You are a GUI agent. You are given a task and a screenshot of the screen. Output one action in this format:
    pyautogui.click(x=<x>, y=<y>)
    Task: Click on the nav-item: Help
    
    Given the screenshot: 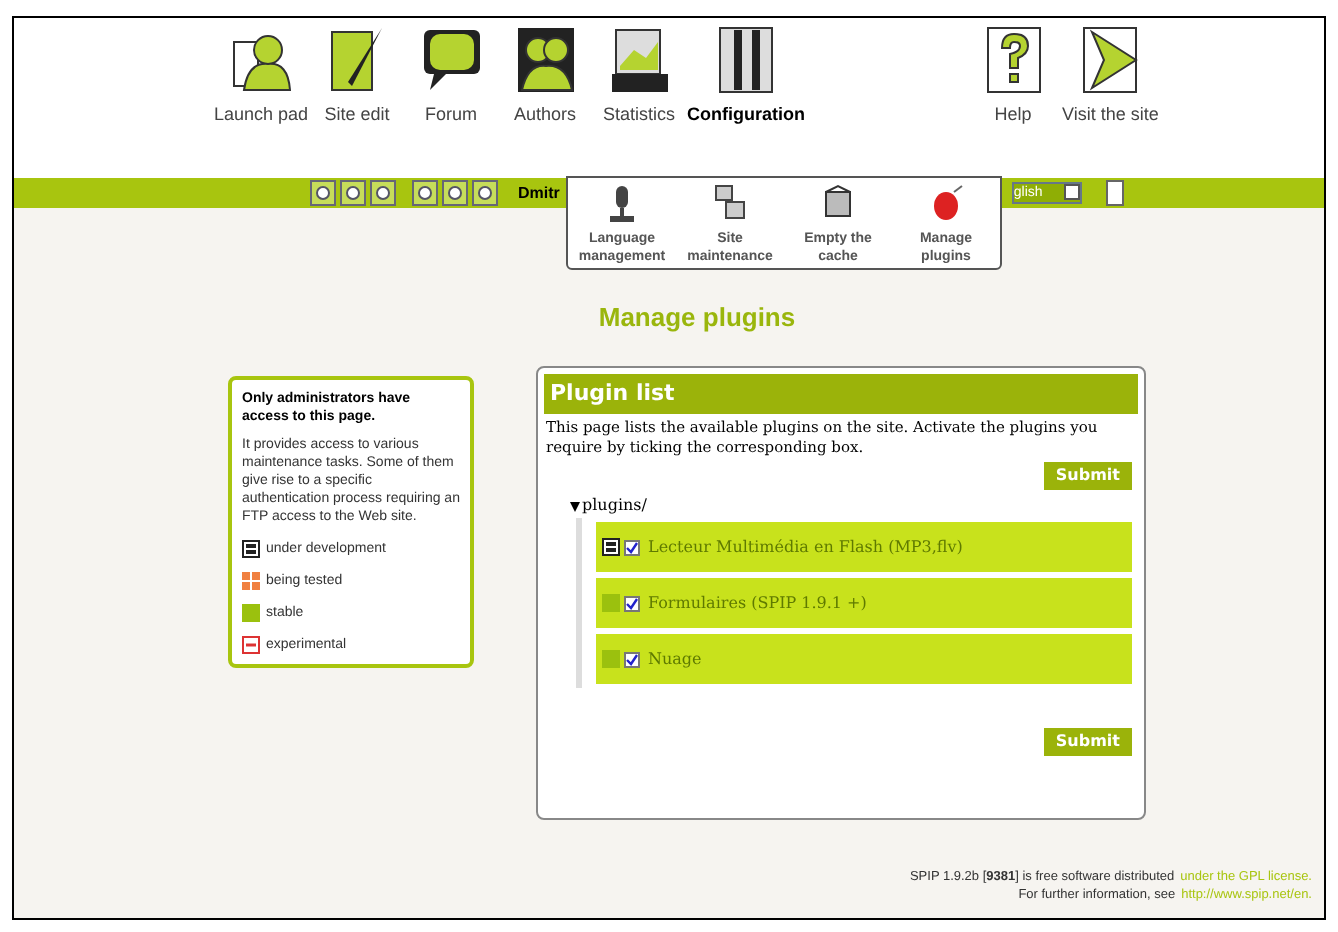 What is the action you would take?
    pyautogui.click(x=1013, y=75)
    